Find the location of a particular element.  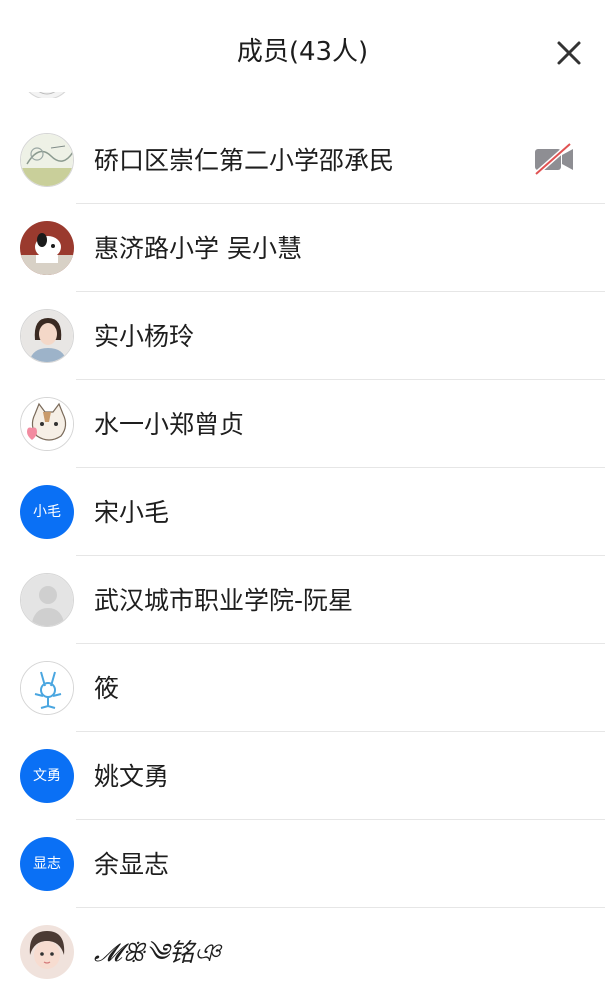

member-name: 姚文勇 is located at coordinates (132, 776).